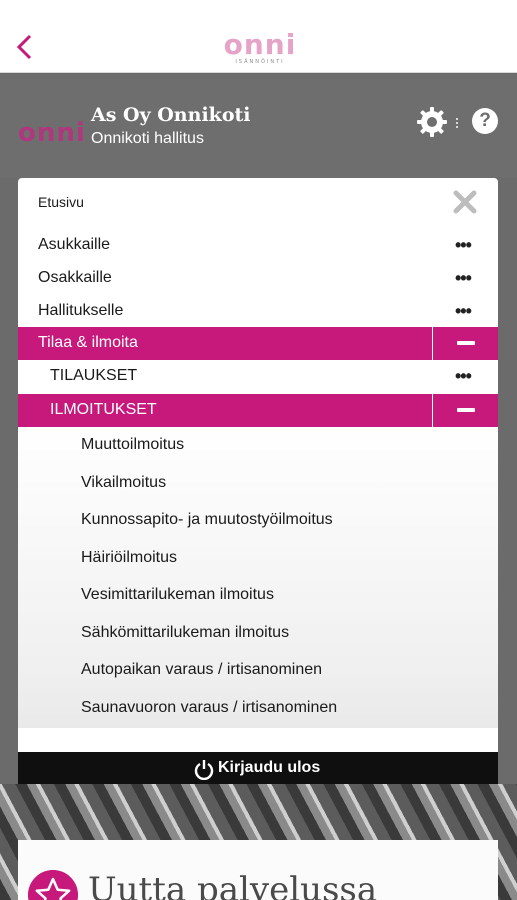  I want to click on star-icon, so click(53, 885).